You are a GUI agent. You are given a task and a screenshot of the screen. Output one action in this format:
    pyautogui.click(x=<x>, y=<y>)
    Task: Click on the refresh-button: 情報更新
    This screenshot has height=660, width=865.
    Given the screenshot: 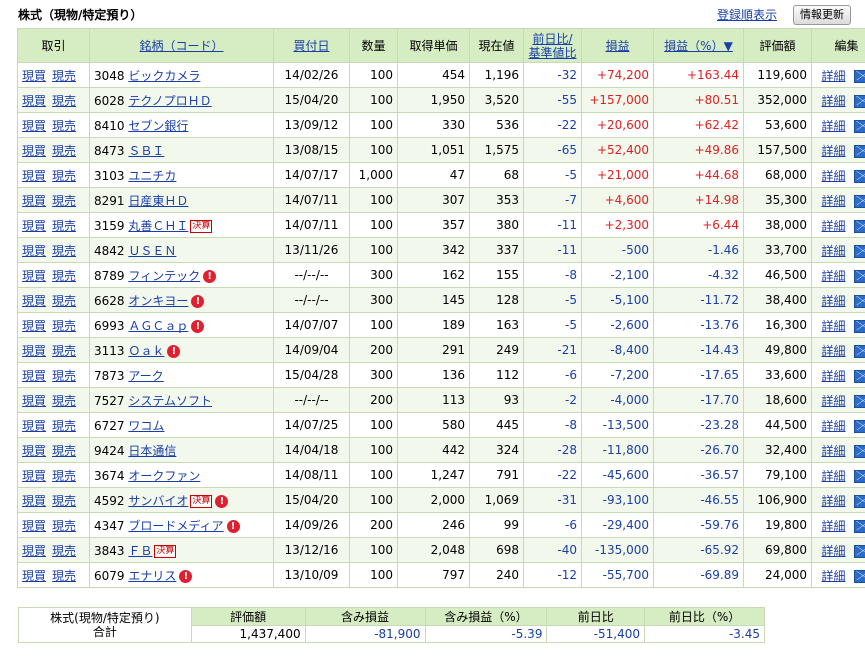 What is the action you would take?
    pyautogui.click(x=822, y=15)
    